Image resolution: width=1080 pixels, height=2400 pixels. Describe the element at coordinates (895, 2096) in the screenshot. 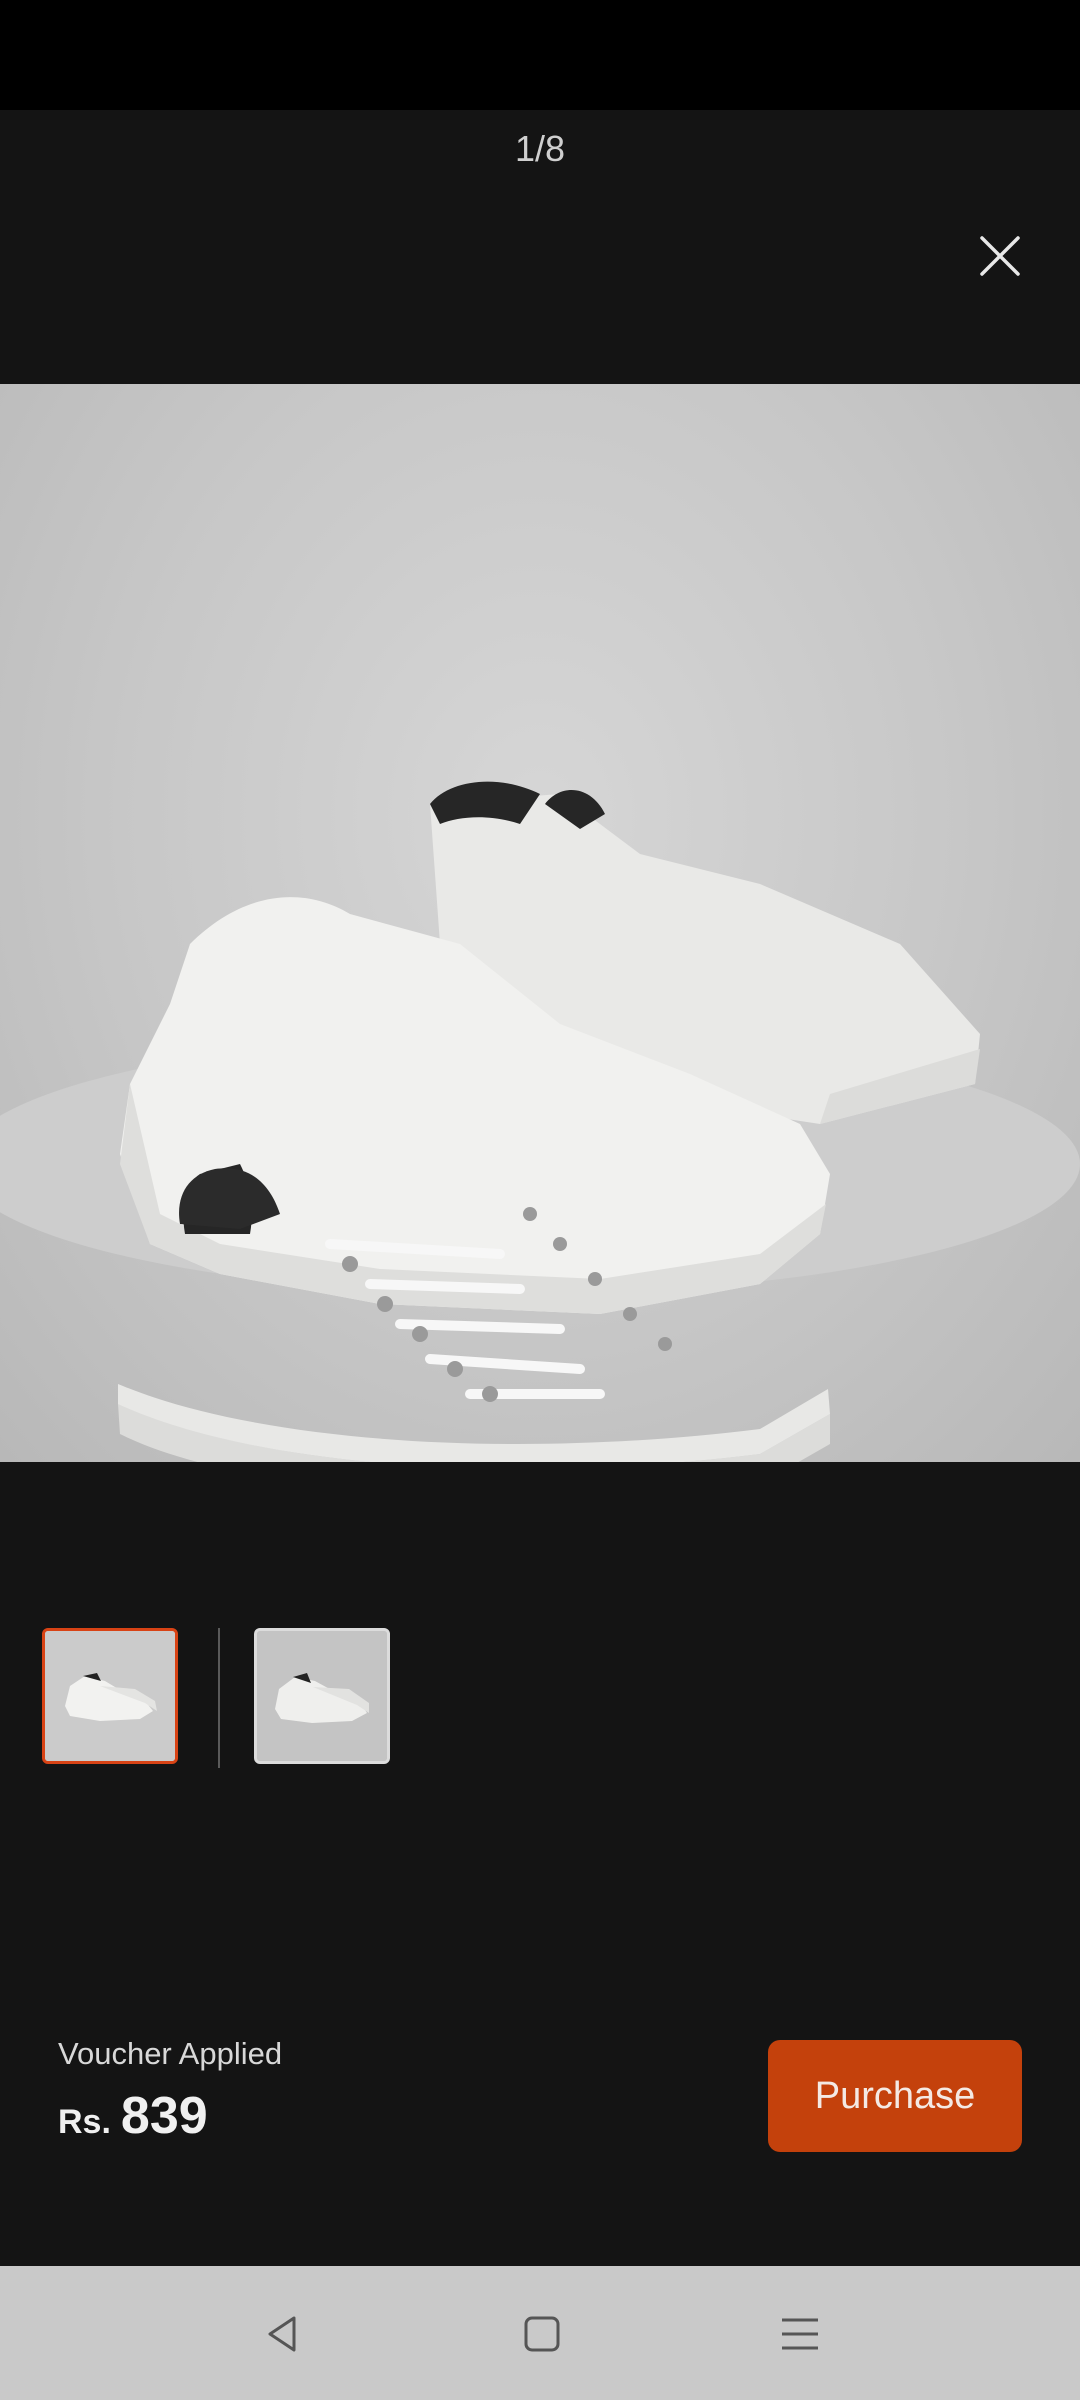

I see `purchase-button: Purchase` at that location.